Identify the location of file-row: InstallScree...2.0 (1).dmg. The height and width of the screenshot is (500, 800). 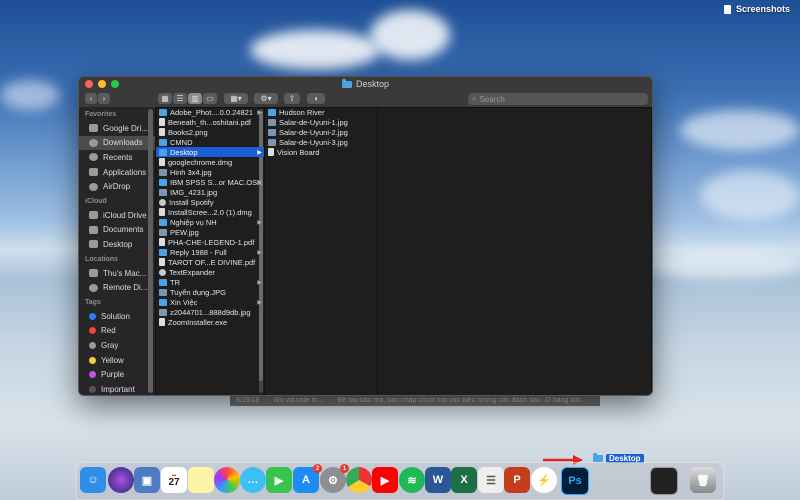
(210, 212).